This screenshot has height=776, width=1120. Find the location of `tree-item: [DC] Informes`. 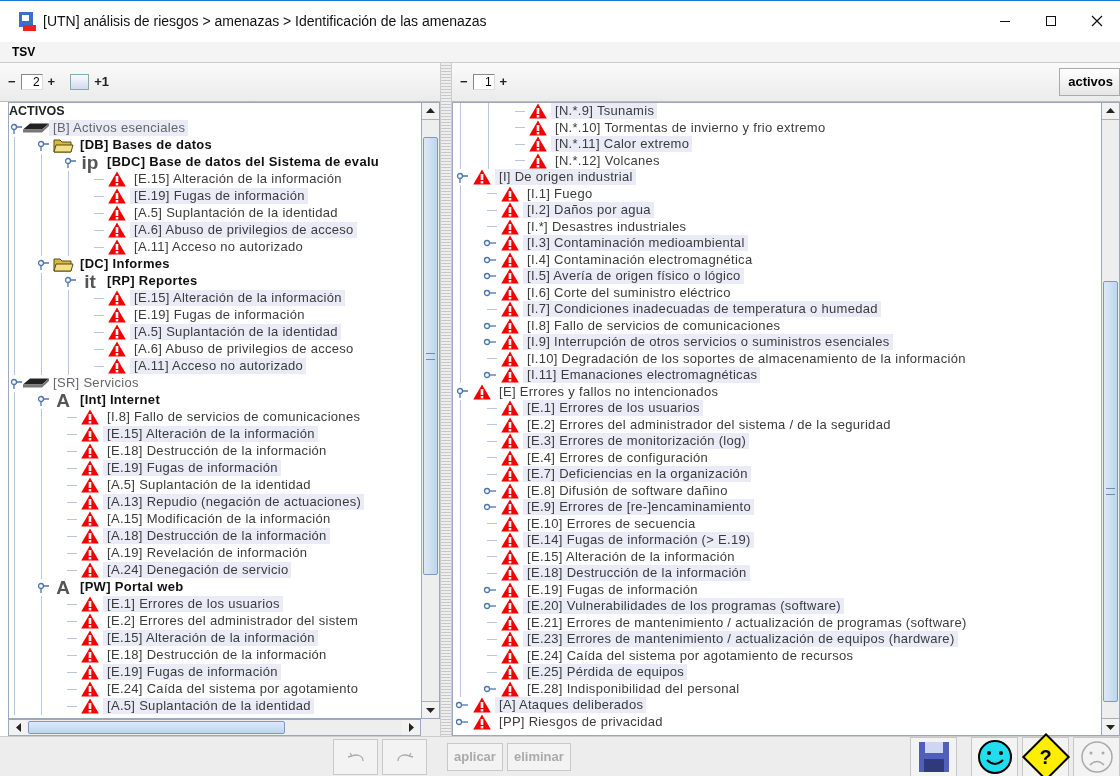

tree-item: [DC] Informes is located at coordinates (124, 264).